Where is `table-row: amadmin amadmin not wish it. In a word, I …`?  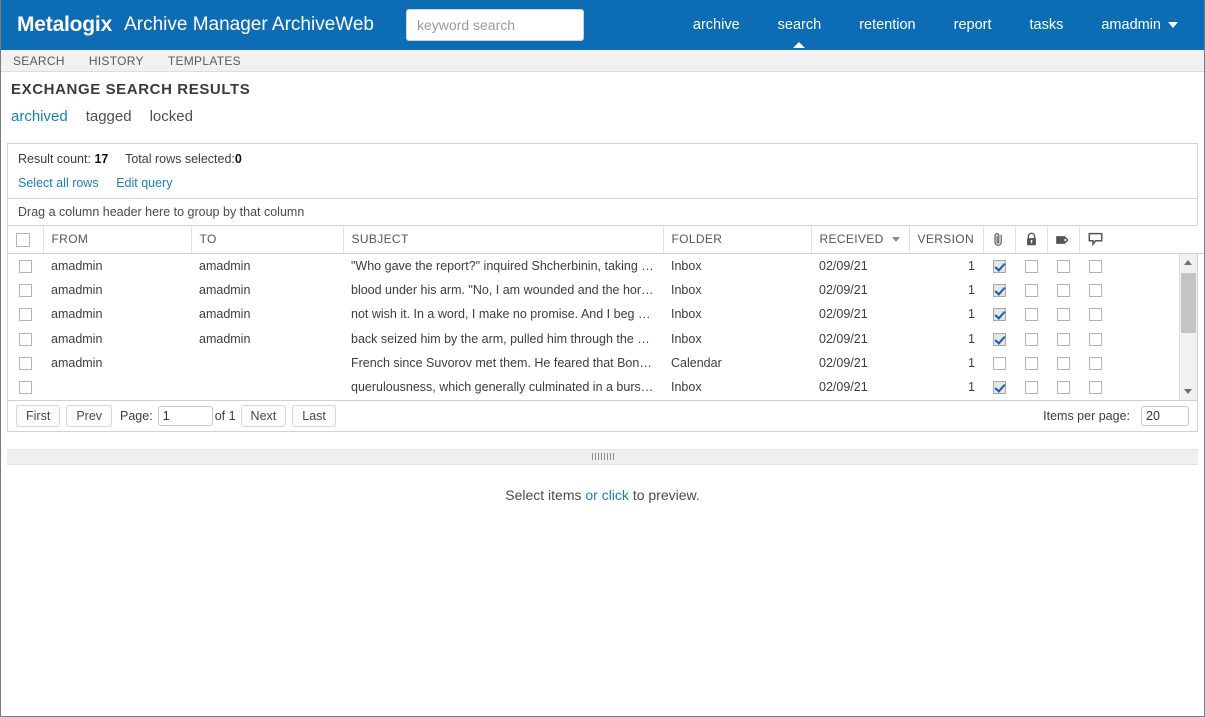 table-row: amadmin amadmin not wish it. In a word, I … is located at coordinates (602, 314).